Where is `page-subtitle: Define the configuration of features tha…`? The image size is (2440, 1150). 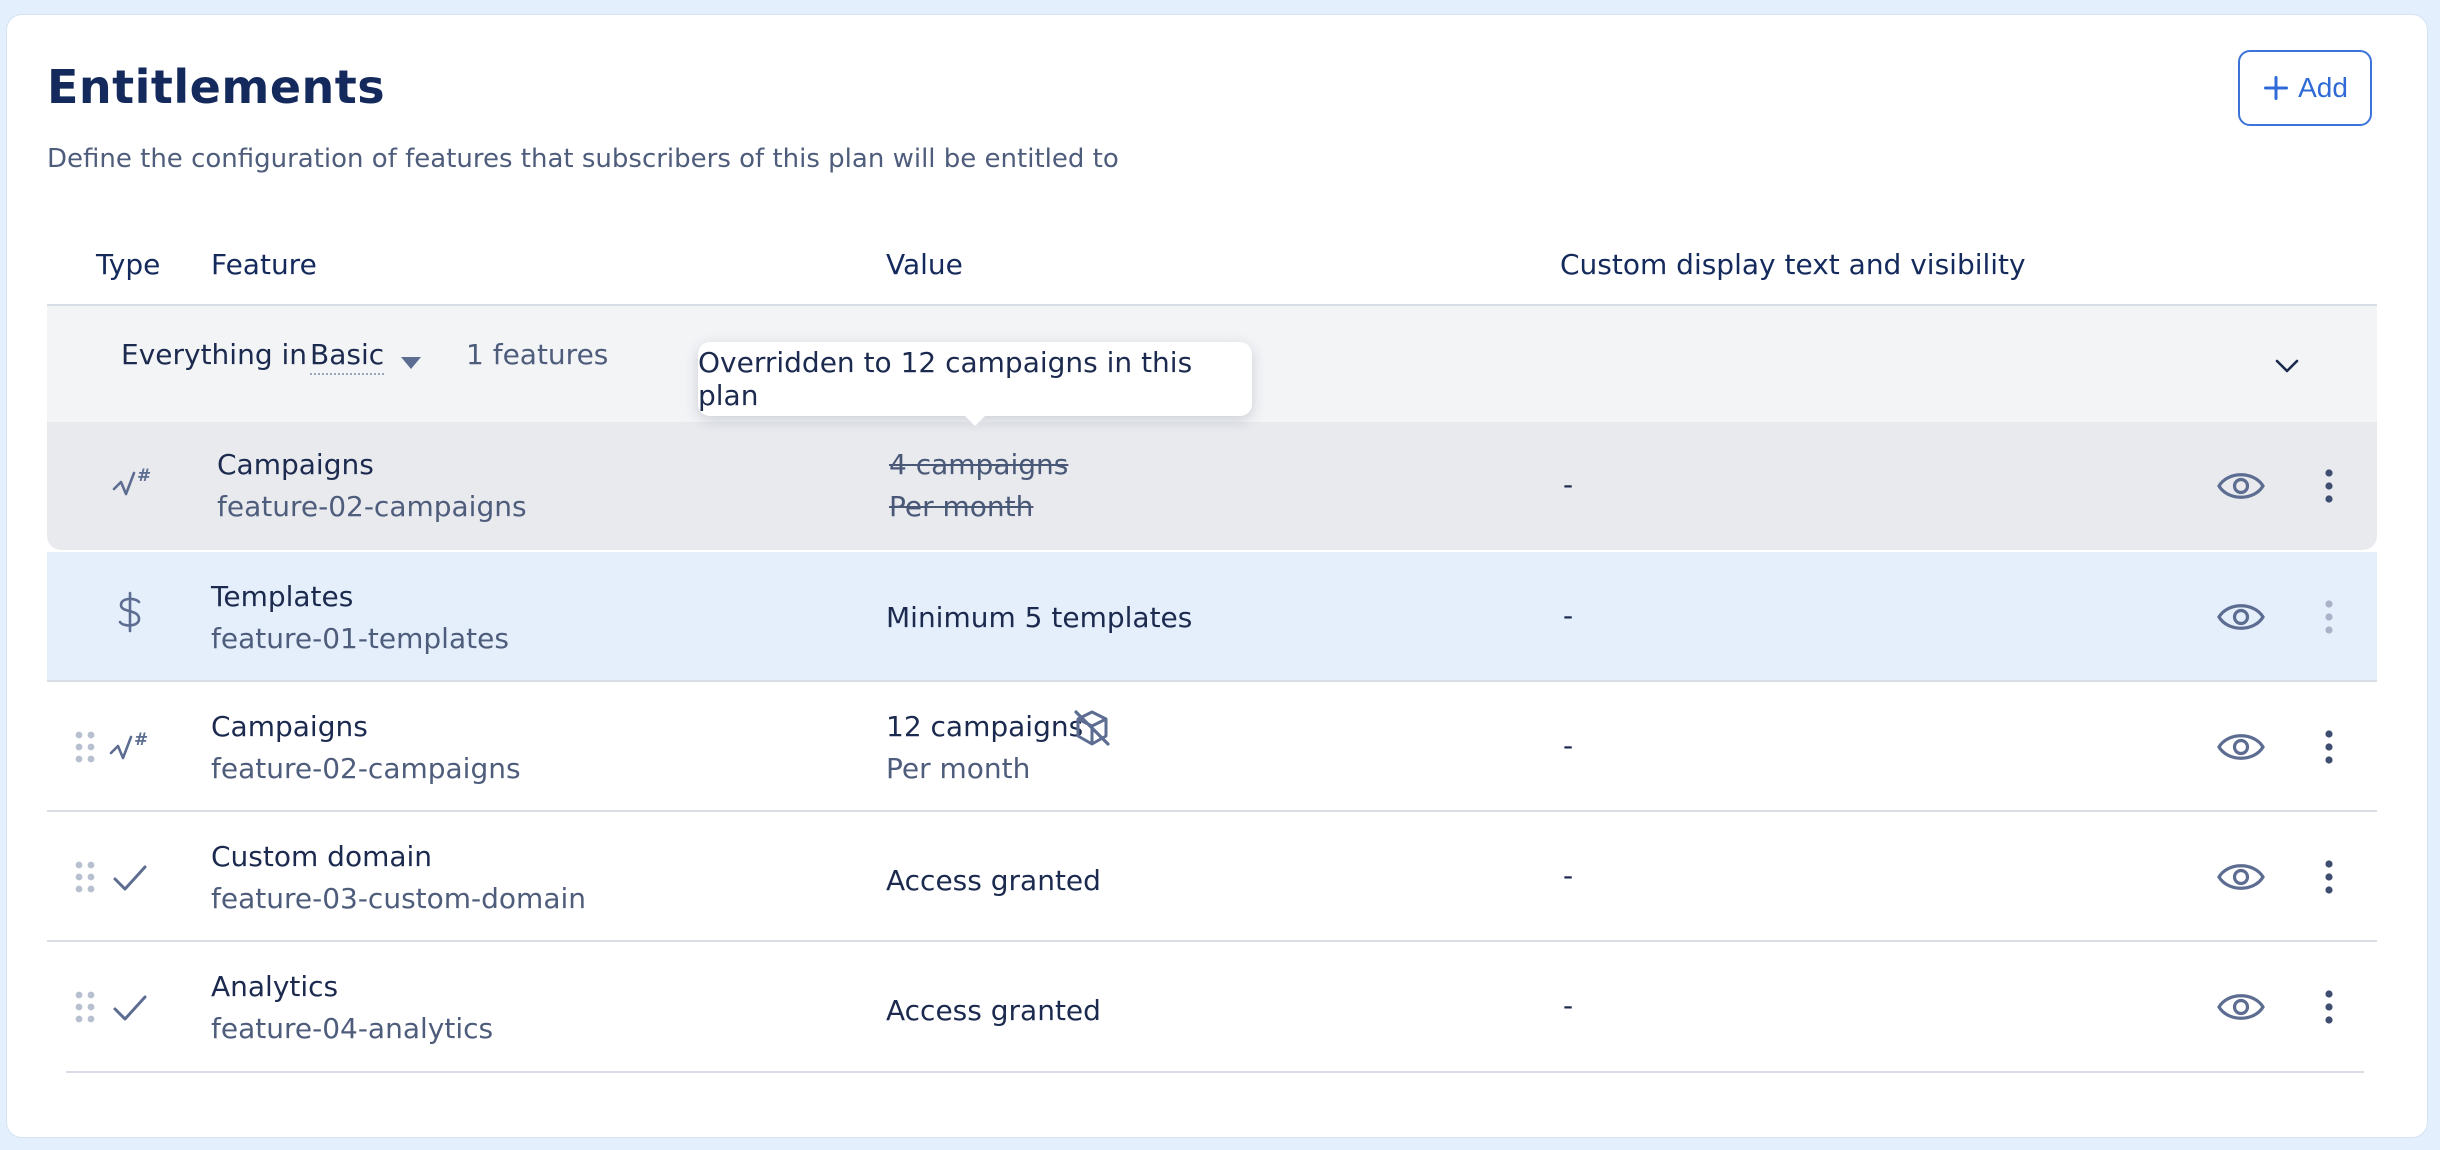 page-subtitle: Define the configuration of features tha… is located at coordinates (583, 159).